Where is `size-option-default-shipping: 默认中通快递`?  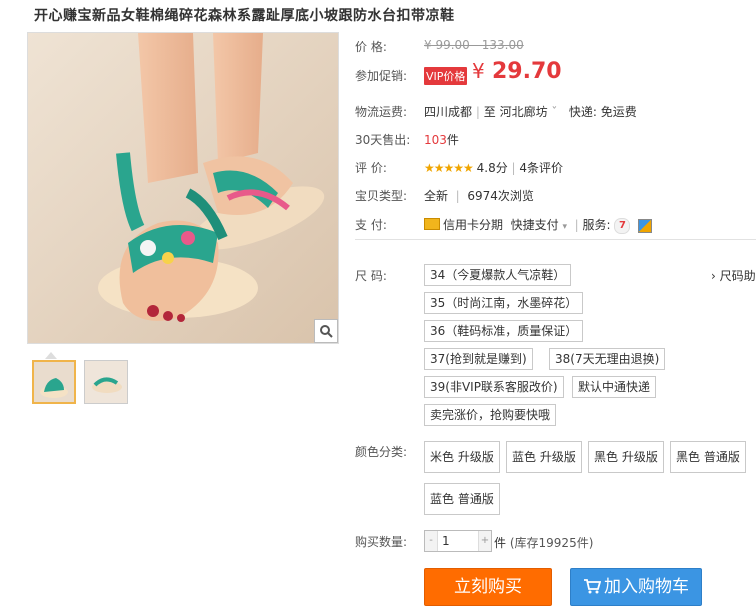
size-option-default-shipping: 默认中通快递 is located at coordinates (614, 387).